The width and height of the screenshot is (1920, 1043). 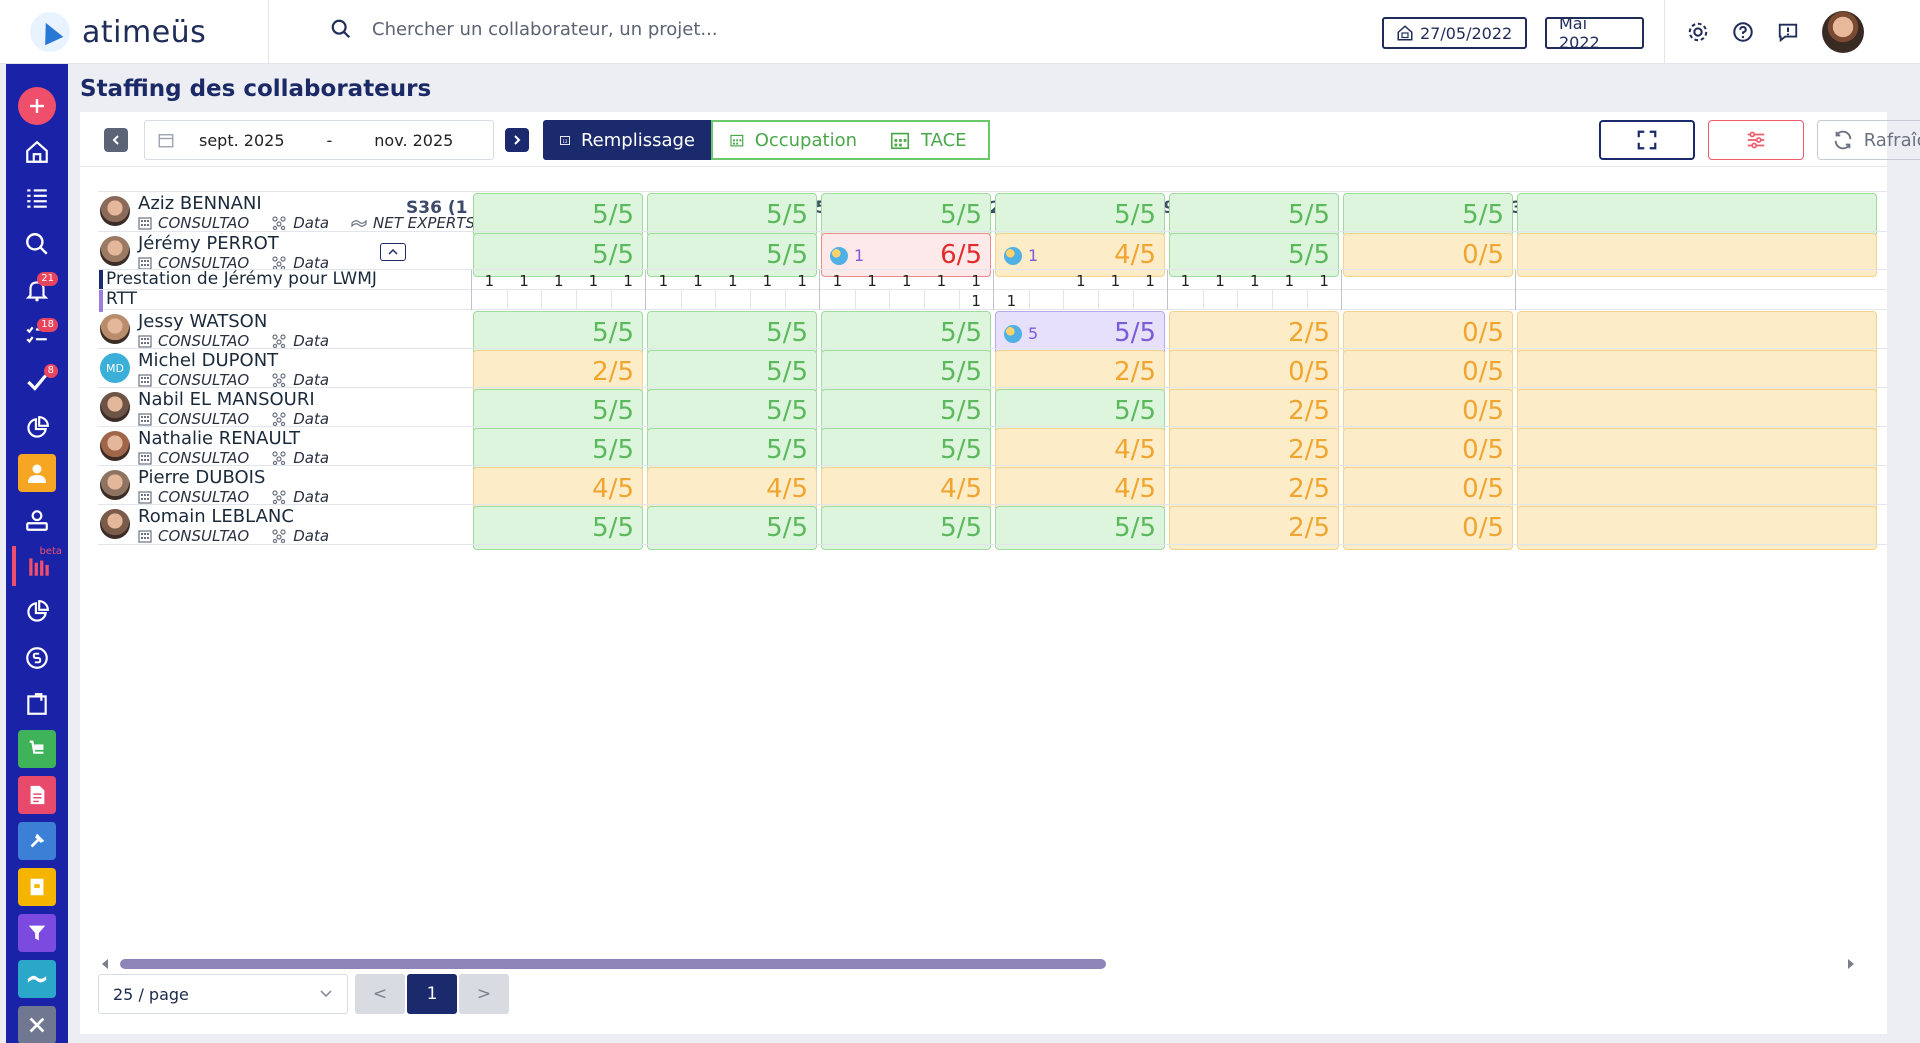 I want to click on sidebar-item-staffing: beta, so click(x=37, y=566).